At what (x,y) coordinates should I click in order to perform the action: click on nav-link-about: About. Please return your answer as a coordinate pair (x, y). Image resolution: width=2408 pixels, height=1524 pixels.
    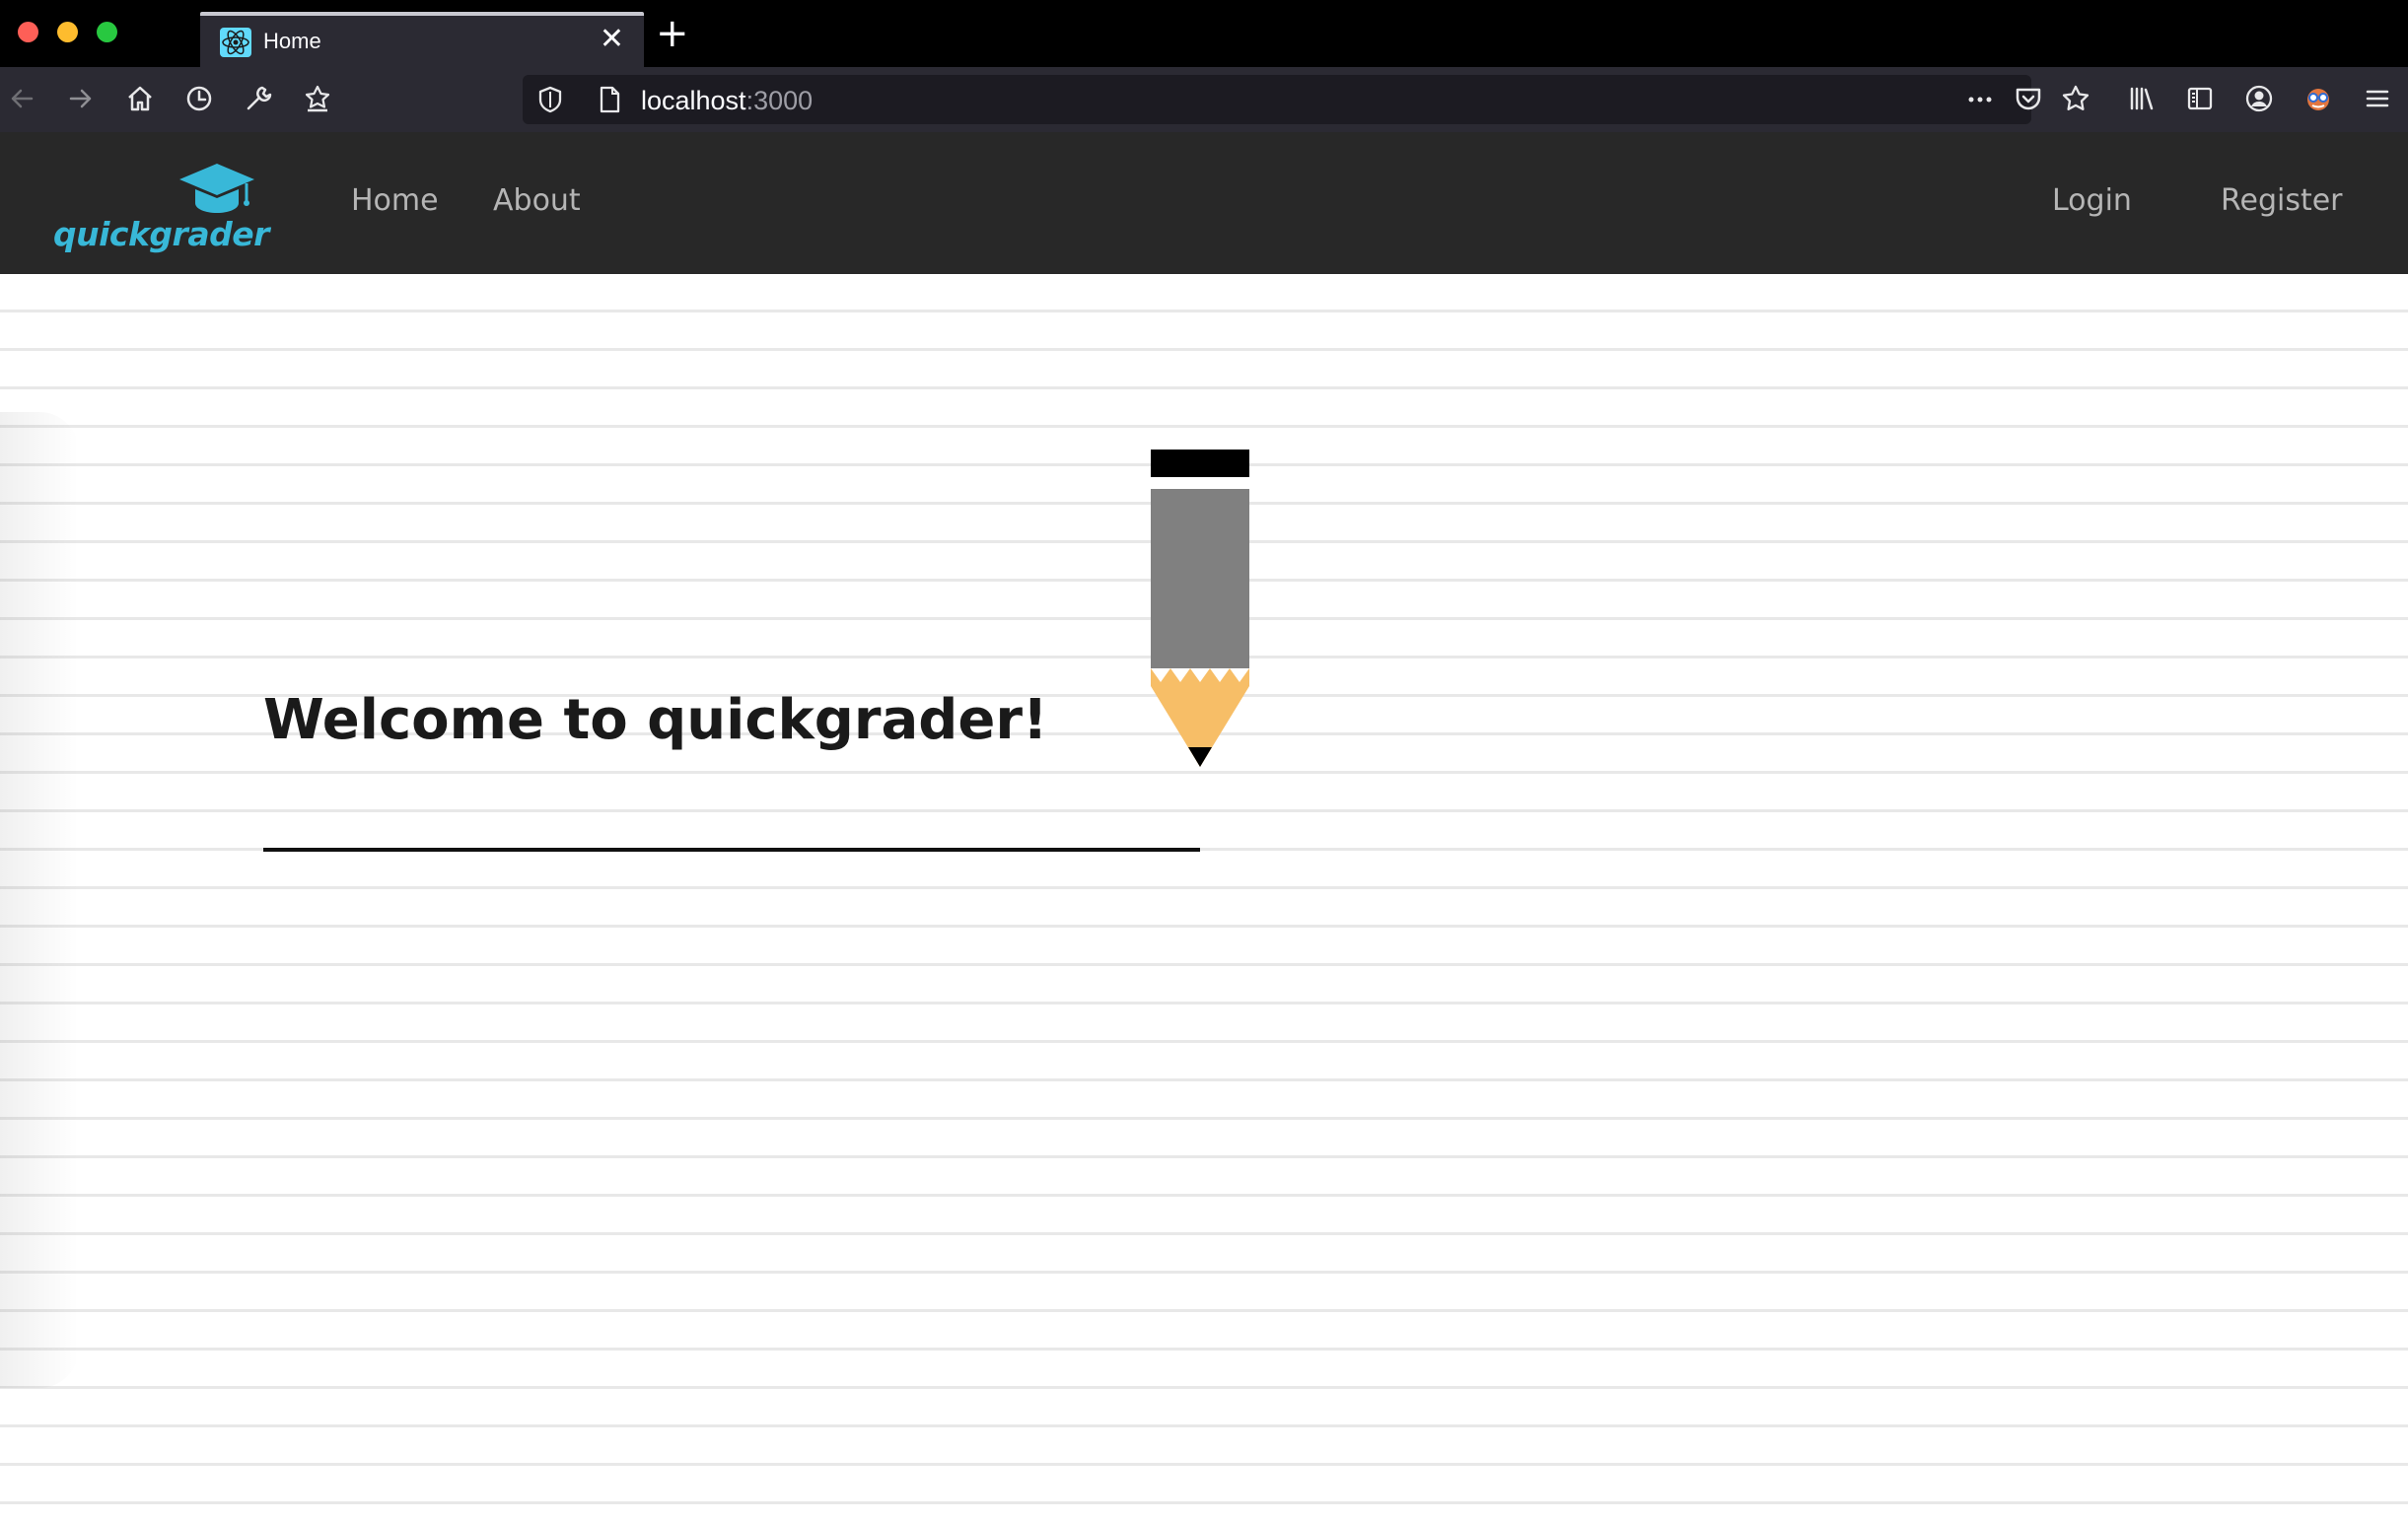
    Looking at the image, I should click on (537, 200).